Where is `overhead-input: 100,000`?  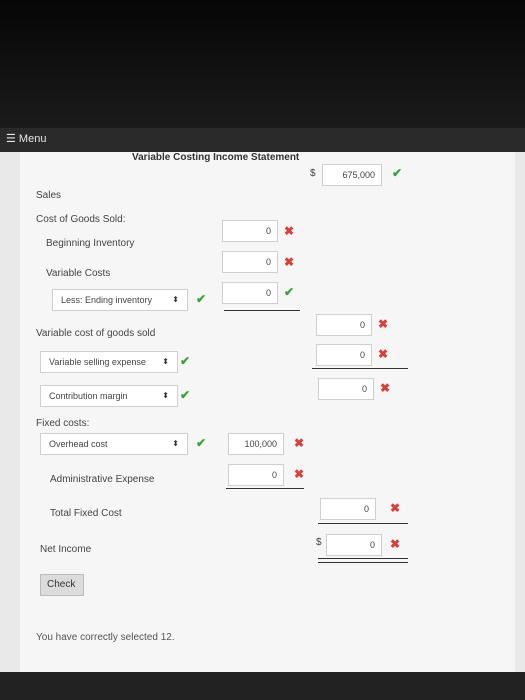 overhead-input: 100,000 is located at coordinates (256, 444).